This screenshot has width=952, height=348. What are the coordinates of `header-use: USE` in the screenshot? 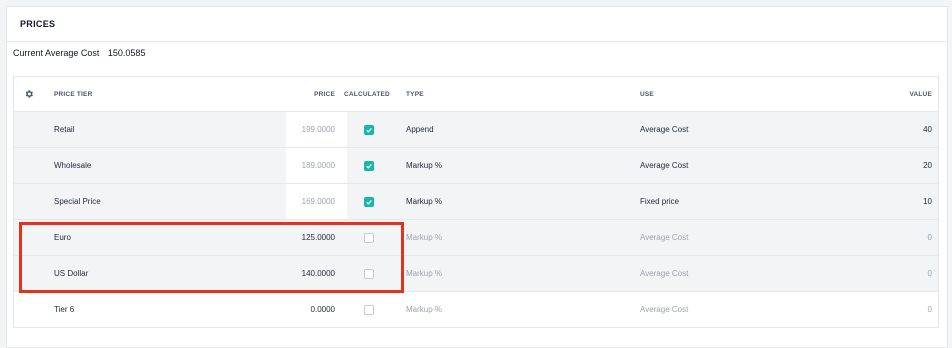 It's located at (647, 94).